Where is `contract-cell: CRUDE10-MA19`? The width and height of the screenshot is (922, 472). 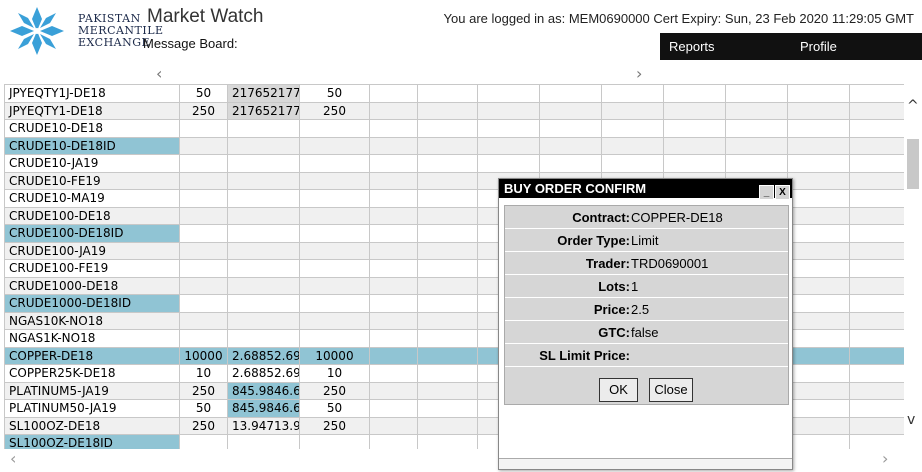
contract-cell: CRUDE10-MA19 is located at coordinates (92, 198).